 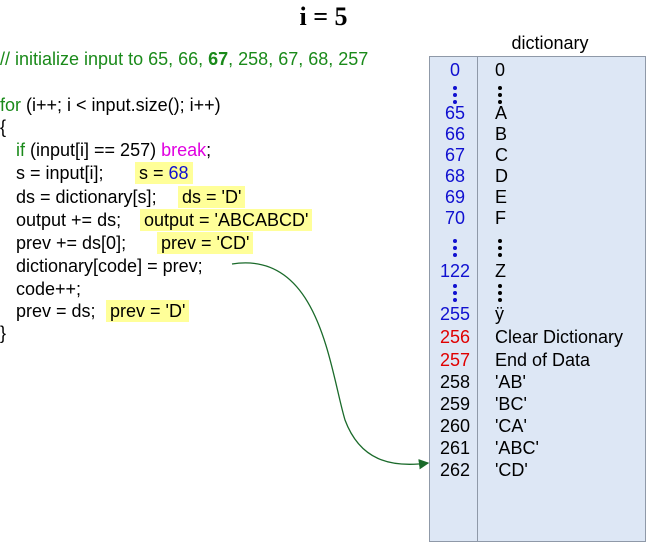 I want to click on arrow-path, so click(x=330, y=366).